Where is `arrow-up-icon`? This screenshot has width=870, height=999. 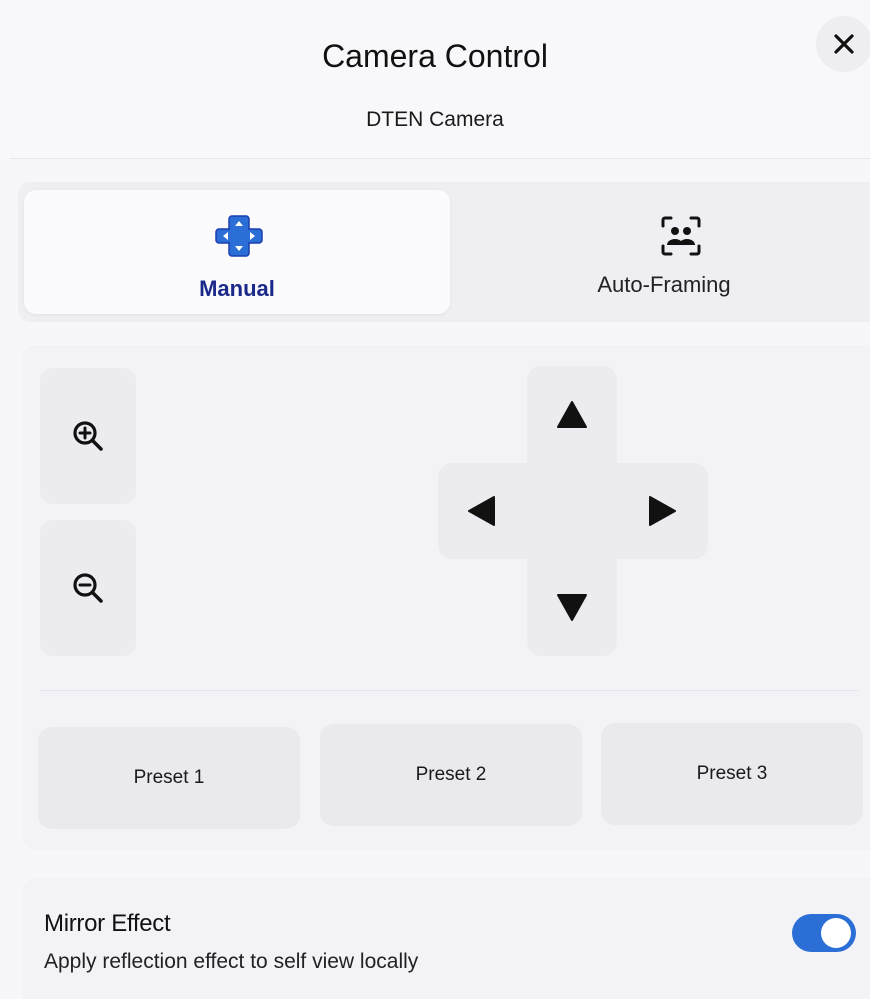 arrow-up-icon is located at coordinates (572, 414).